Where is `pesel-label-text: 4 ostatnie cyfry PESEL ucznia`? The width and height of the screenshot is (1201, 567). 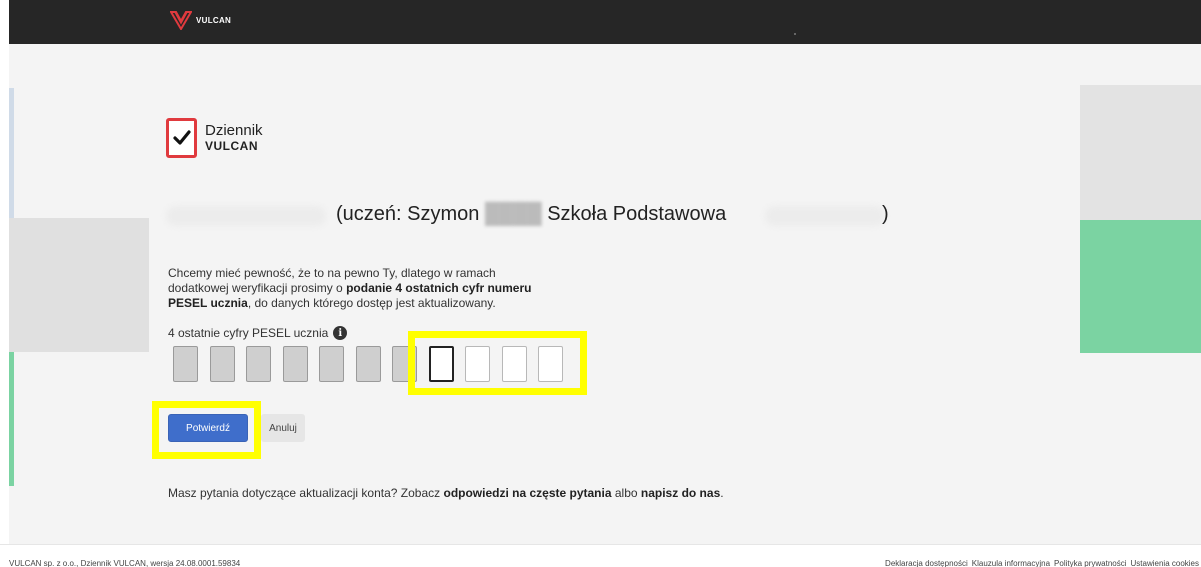
pesel-label-text: 4 ostatnie cyfry PESEL ucznia is located at coordinates (248, 333).